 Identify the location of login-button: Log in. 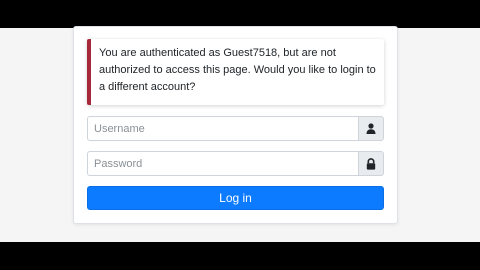
(235, 198).